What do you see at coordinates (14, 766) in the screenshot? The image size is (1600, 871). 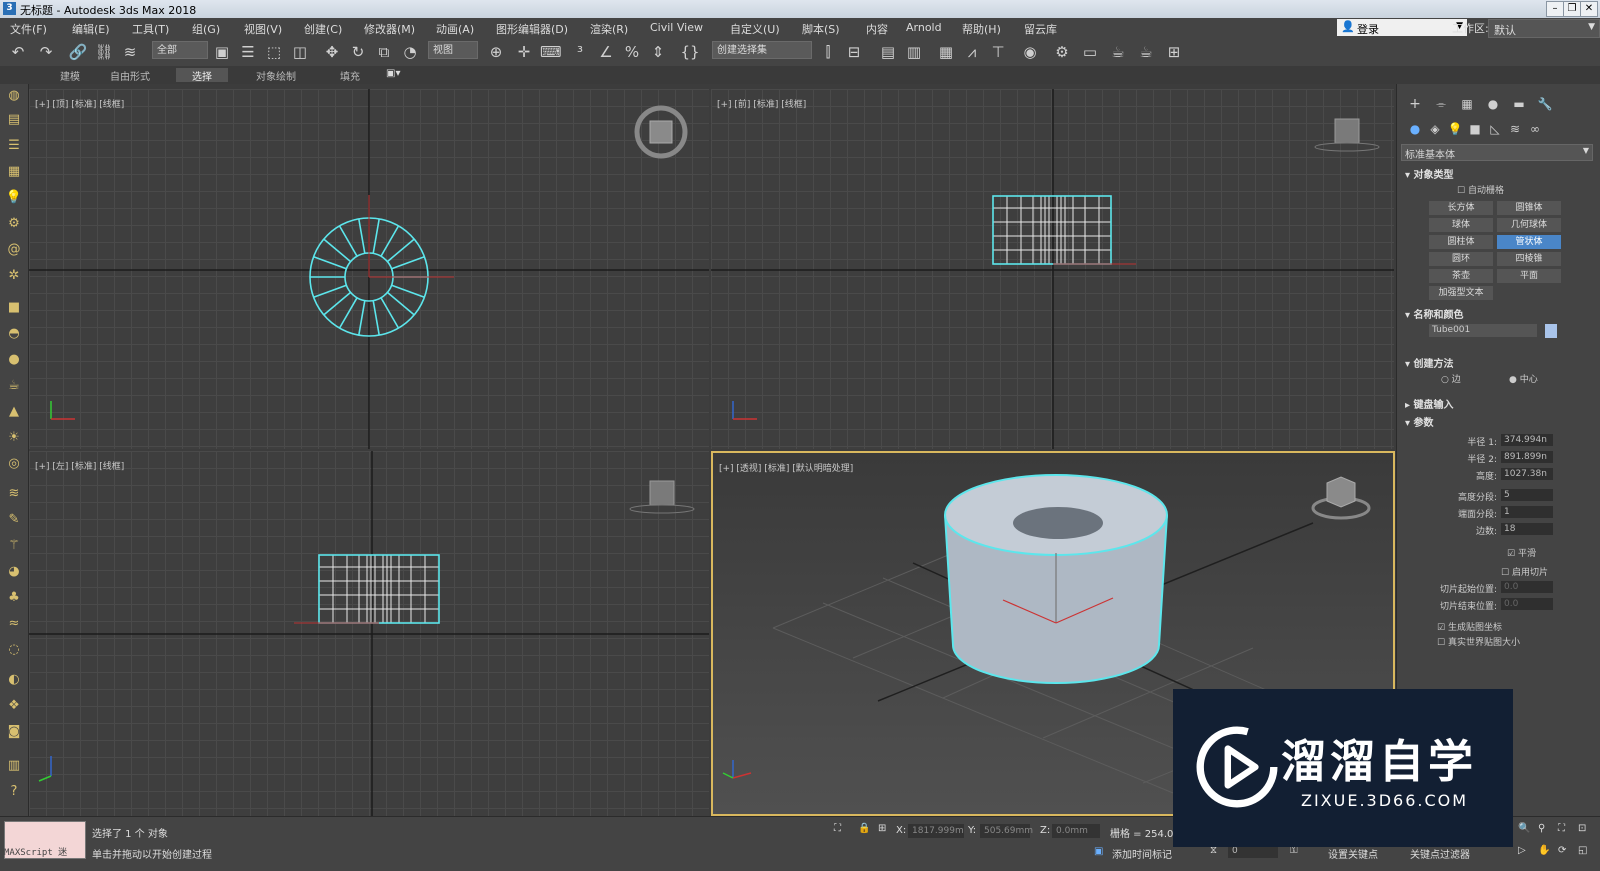 I see `script-icon: ▥` at bounding box center [14, 766].